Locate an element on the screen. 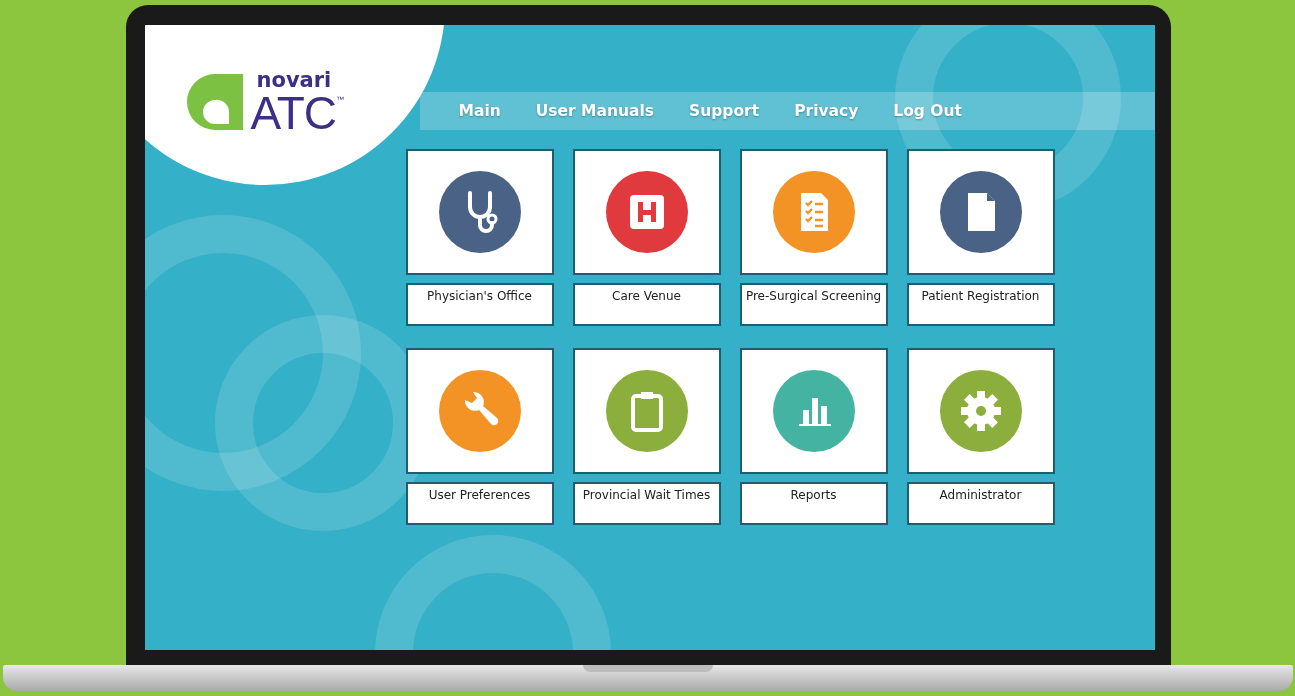 Image resolution: width=1295 pixels, height=696 pixels. tile-label: Physician's Office is located at coordinates (479, 304).